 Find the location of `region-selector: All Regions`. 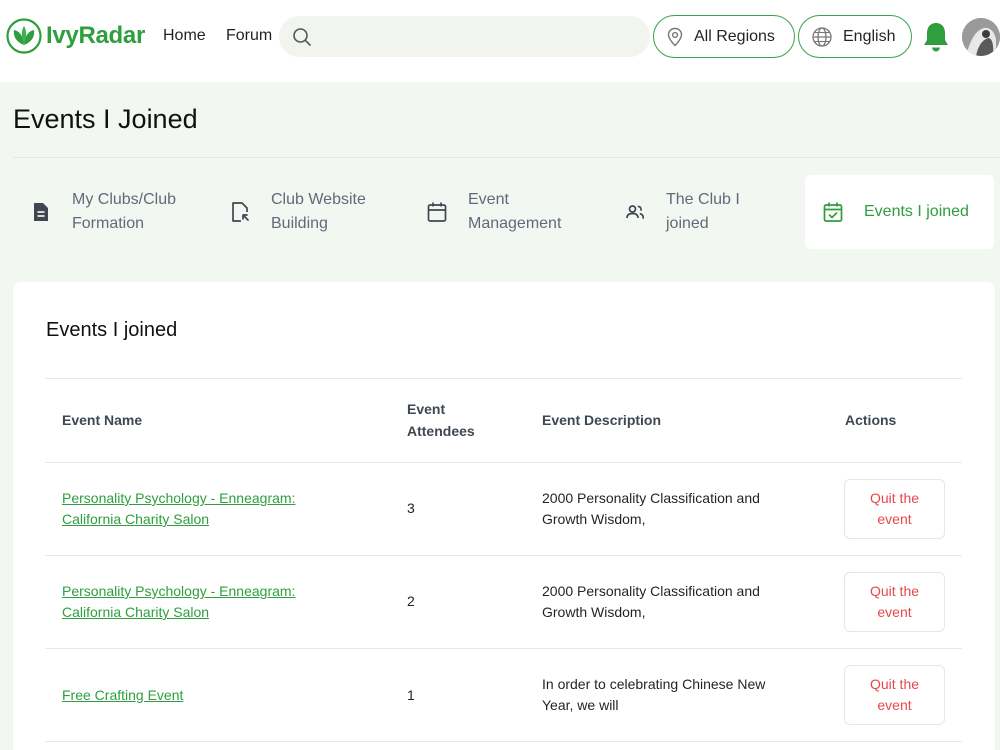

region-selector: All Regions is located at coordinates (724, 36).